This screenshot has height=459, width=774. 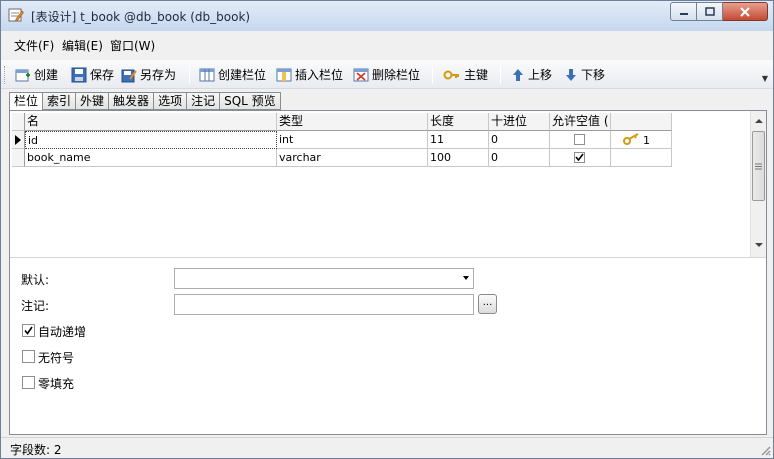 I want to click on status-bar: 字段数: 2, so click(x=387, y=447).